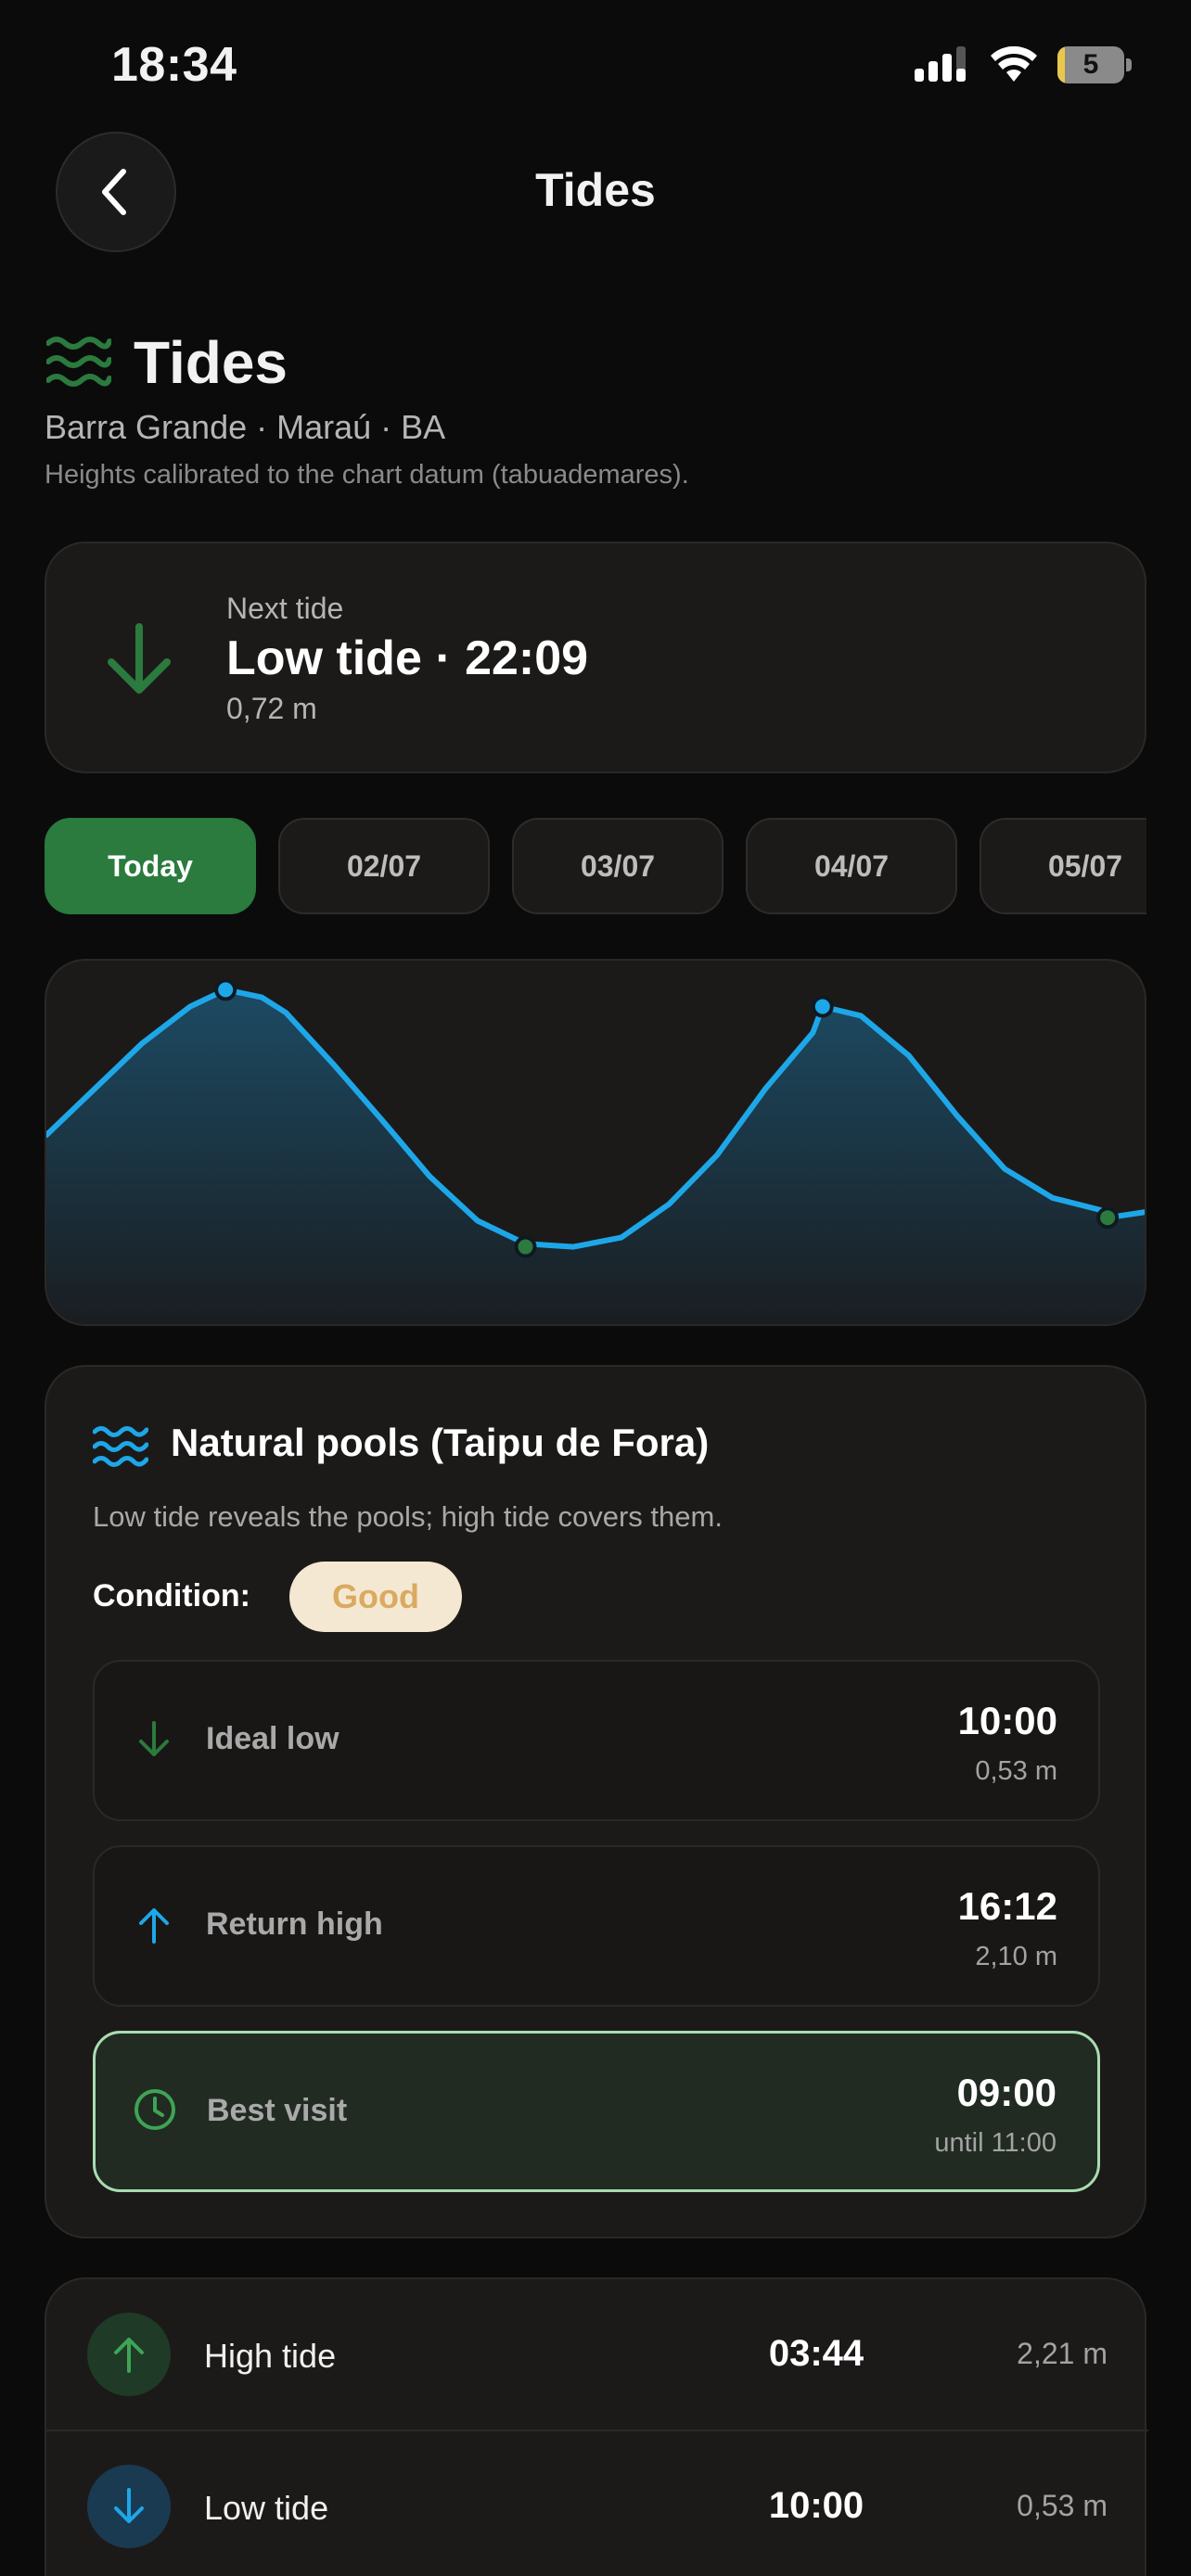 The width and height of the screenshot is (1191, 2576). What do you see at coordinates (211, 363) in the screenshot?
I see `page-title: Tides` at bounding box center [211, 363].